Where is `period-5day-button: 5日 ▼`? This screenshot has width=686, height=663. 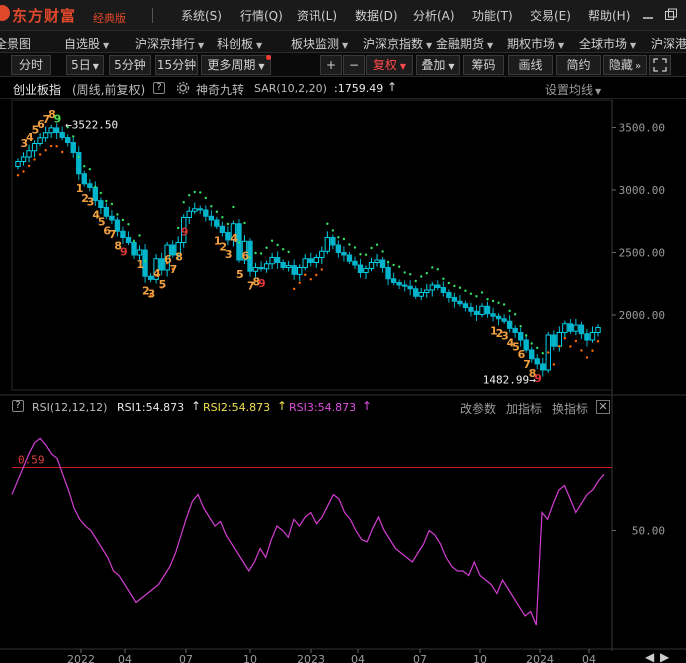
period-5day-button: 5日 ▼ is located at coordinates (85, 65).